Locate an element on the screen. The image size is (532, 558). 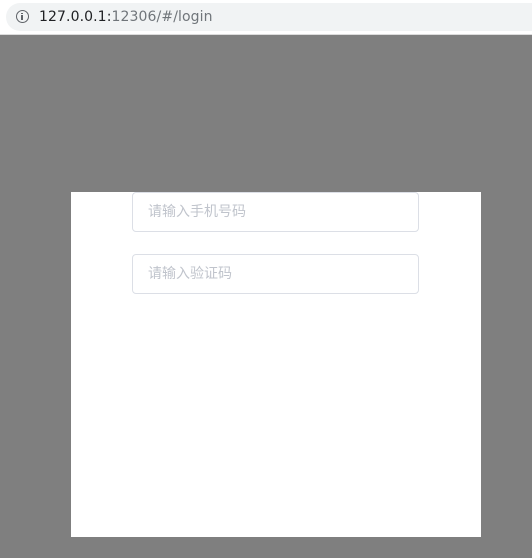
info-icon is located at coordinates (22, 16).